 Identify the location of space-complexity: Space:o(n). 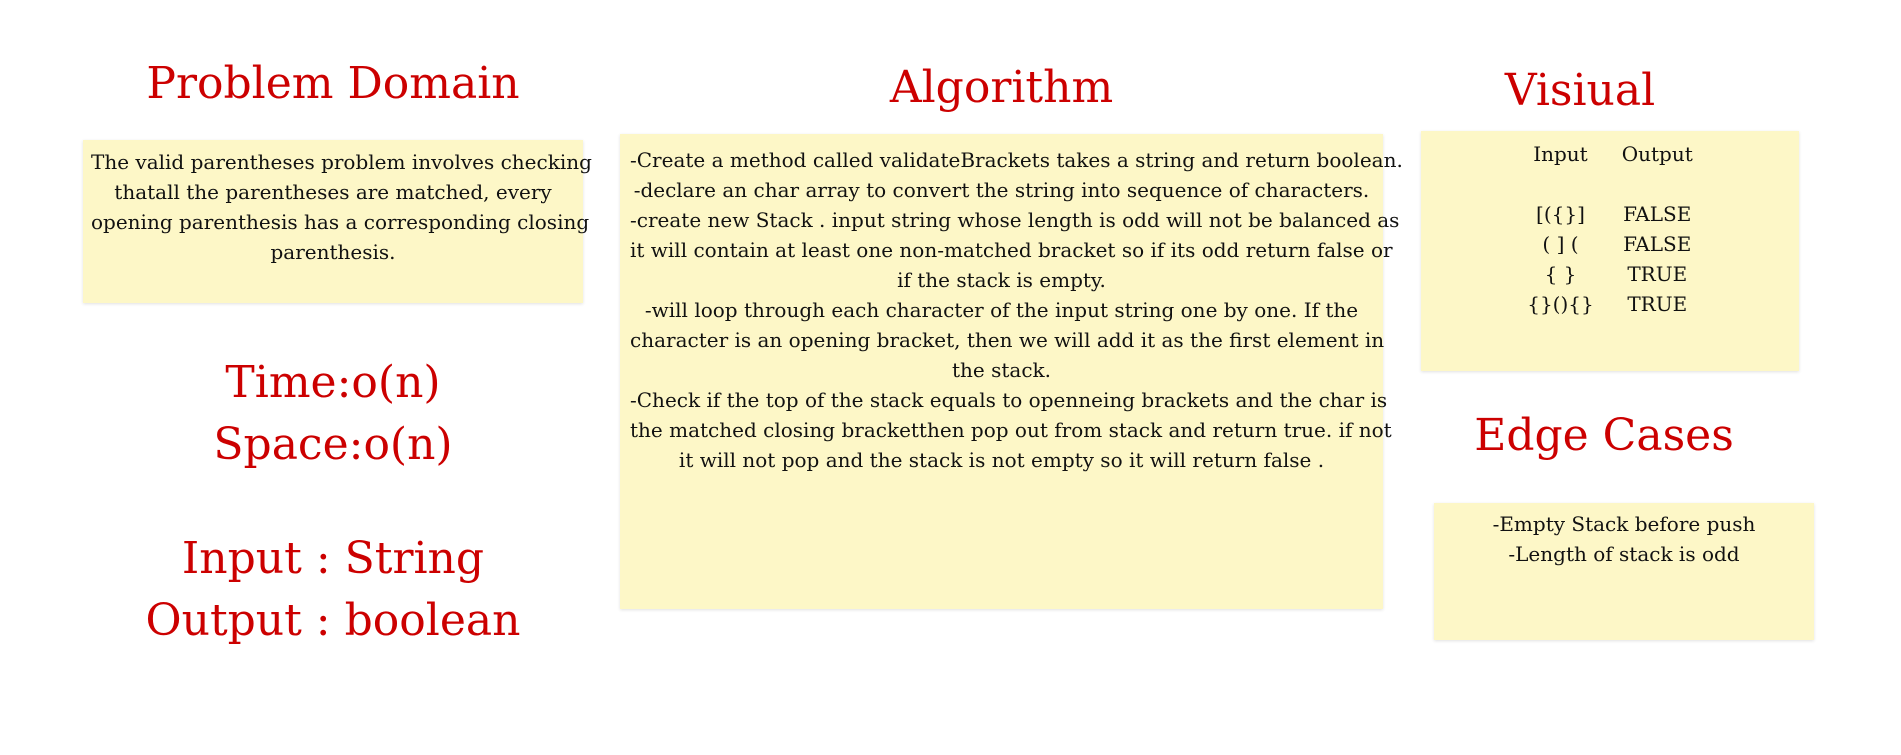
(333, 444).